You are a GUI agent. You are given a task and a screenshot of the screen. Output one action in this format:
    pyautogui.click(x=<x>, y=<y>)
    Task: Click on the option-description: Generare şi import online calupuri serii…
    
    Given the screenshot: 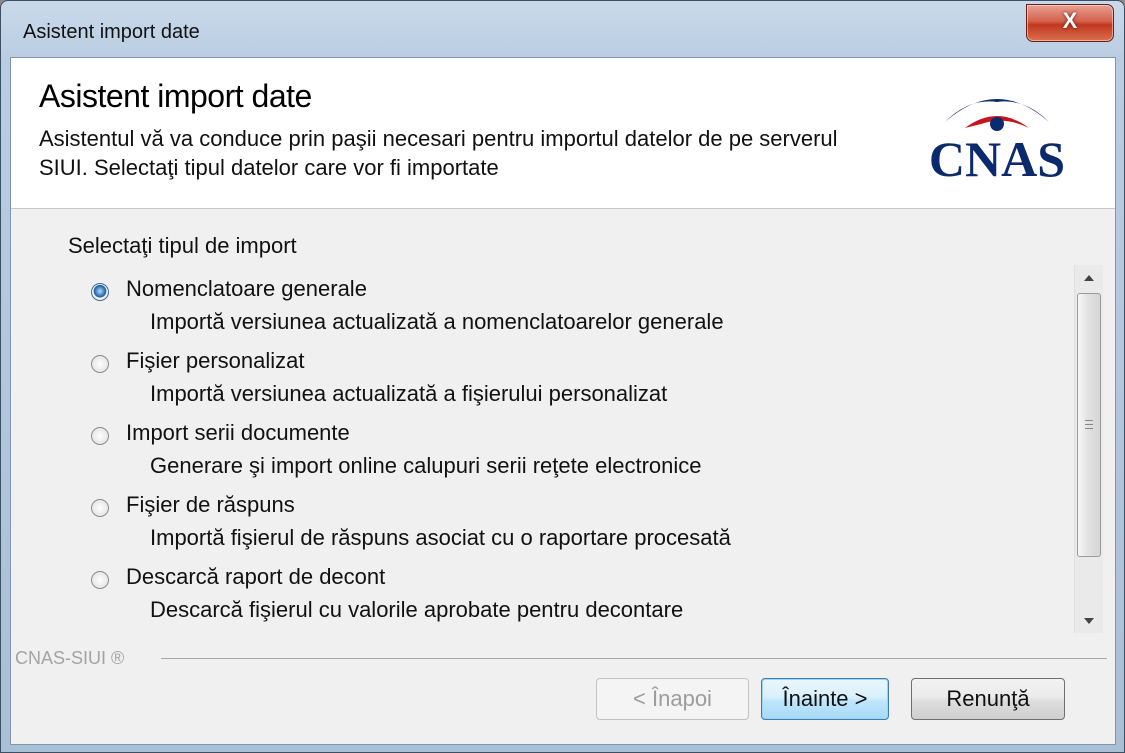 What is the action you would take?
    pyautogui.click(x=426, y=465)
    